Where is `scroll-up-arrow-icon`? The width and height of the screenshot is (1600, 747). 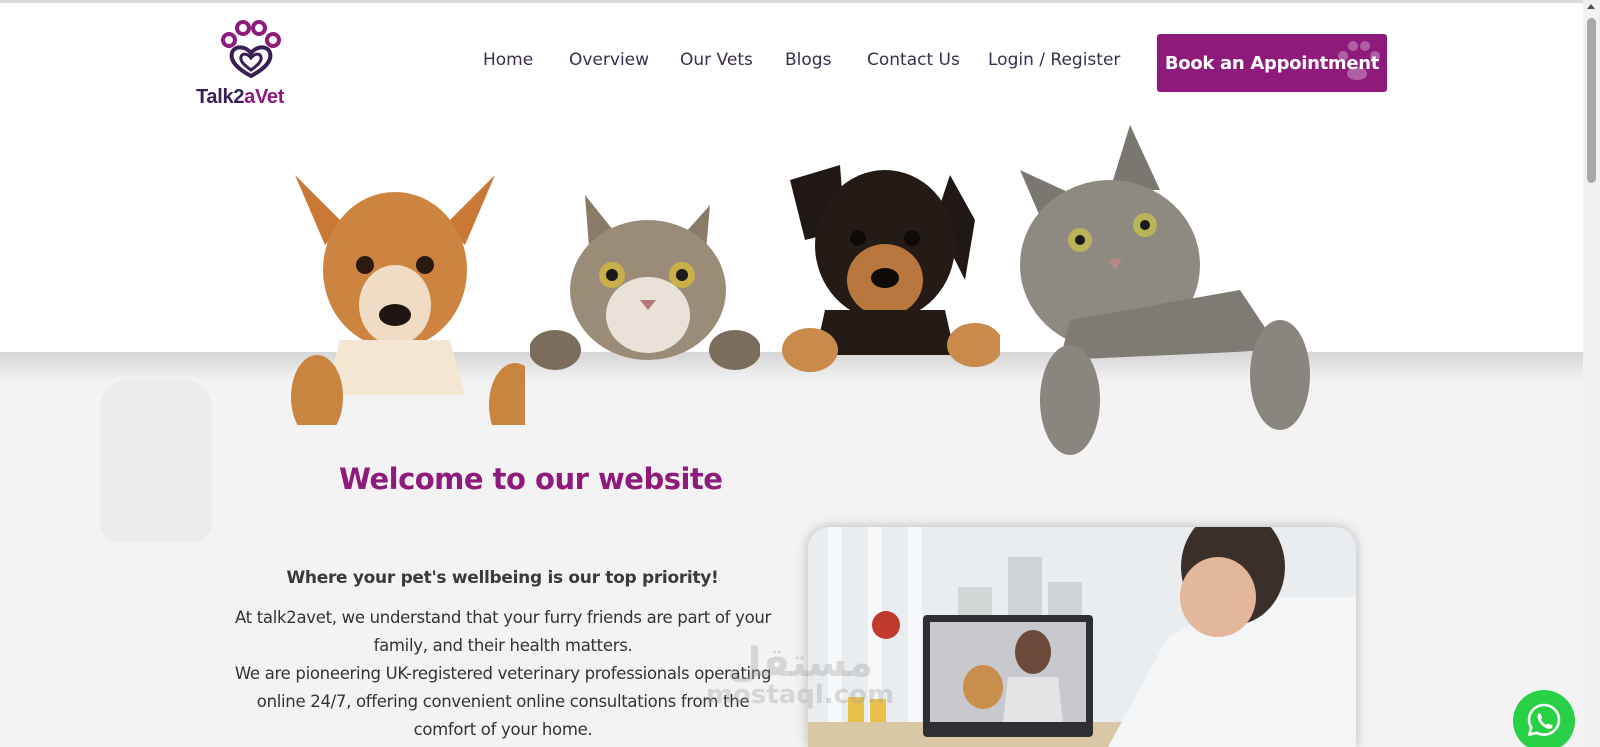
scroll-up-arrow-icon is located at coordinates (1591, 6).